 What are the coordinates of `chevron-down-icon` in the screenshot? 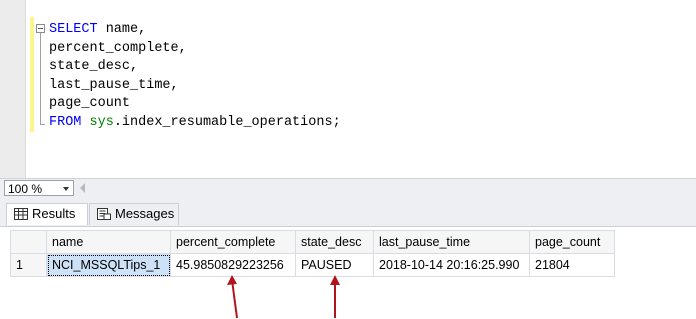 It's located at (66, 189).